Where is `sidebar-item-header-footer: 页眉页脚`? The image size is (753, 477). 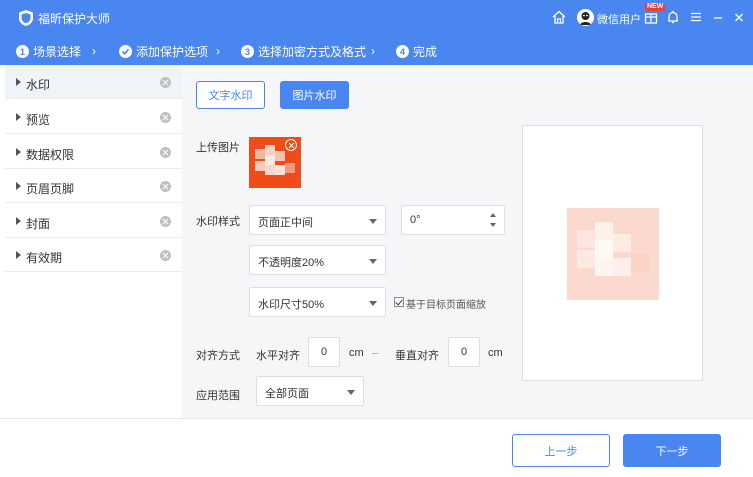 sidebar-item-header-footer: 页眉页脚 is located at coordinates (93, 186).